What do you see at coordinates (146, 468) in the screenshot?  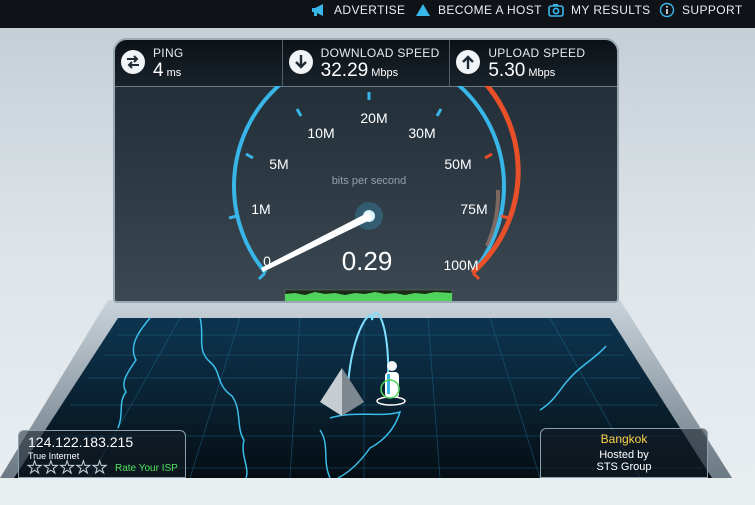 I see `rate-isp-link: Rate Your ISP` at bounding box center [146, 468].